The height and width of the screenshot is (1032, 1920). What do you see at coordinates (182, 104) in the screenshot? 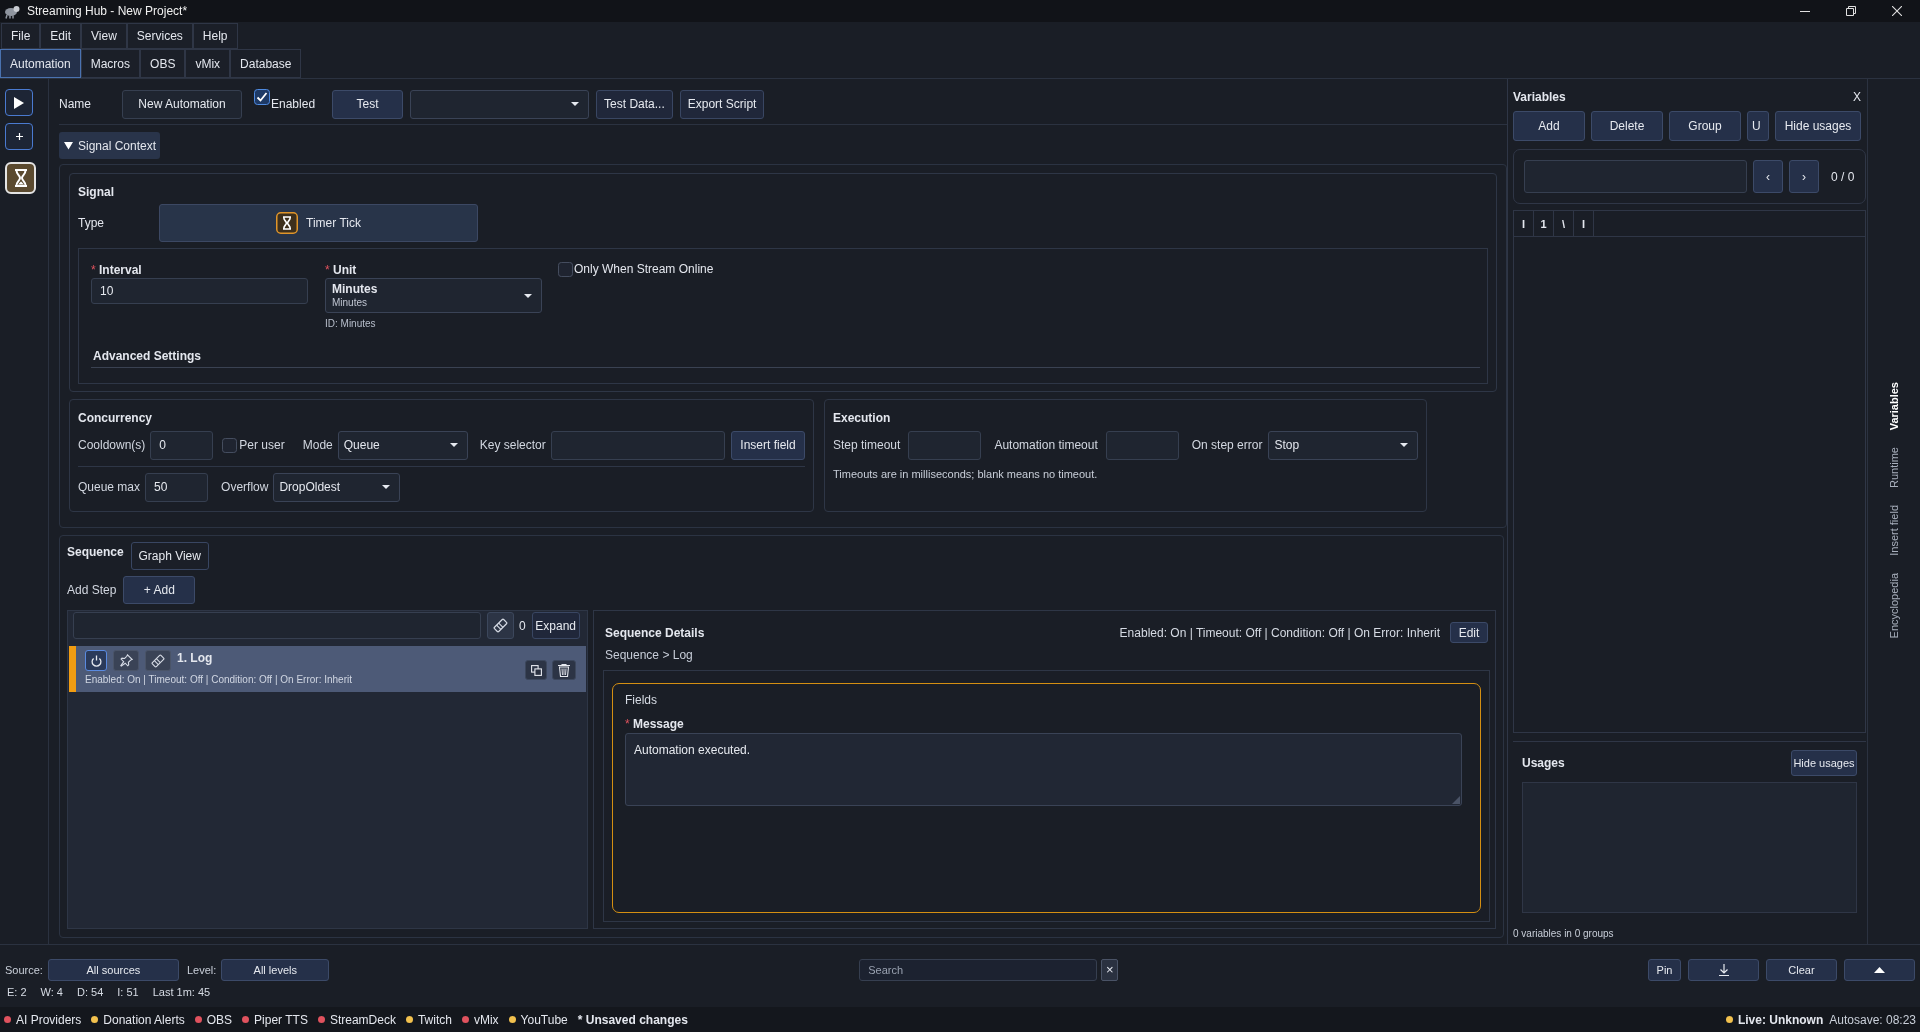
I see `name-input: New Automation` at bounding box center [182, 104].